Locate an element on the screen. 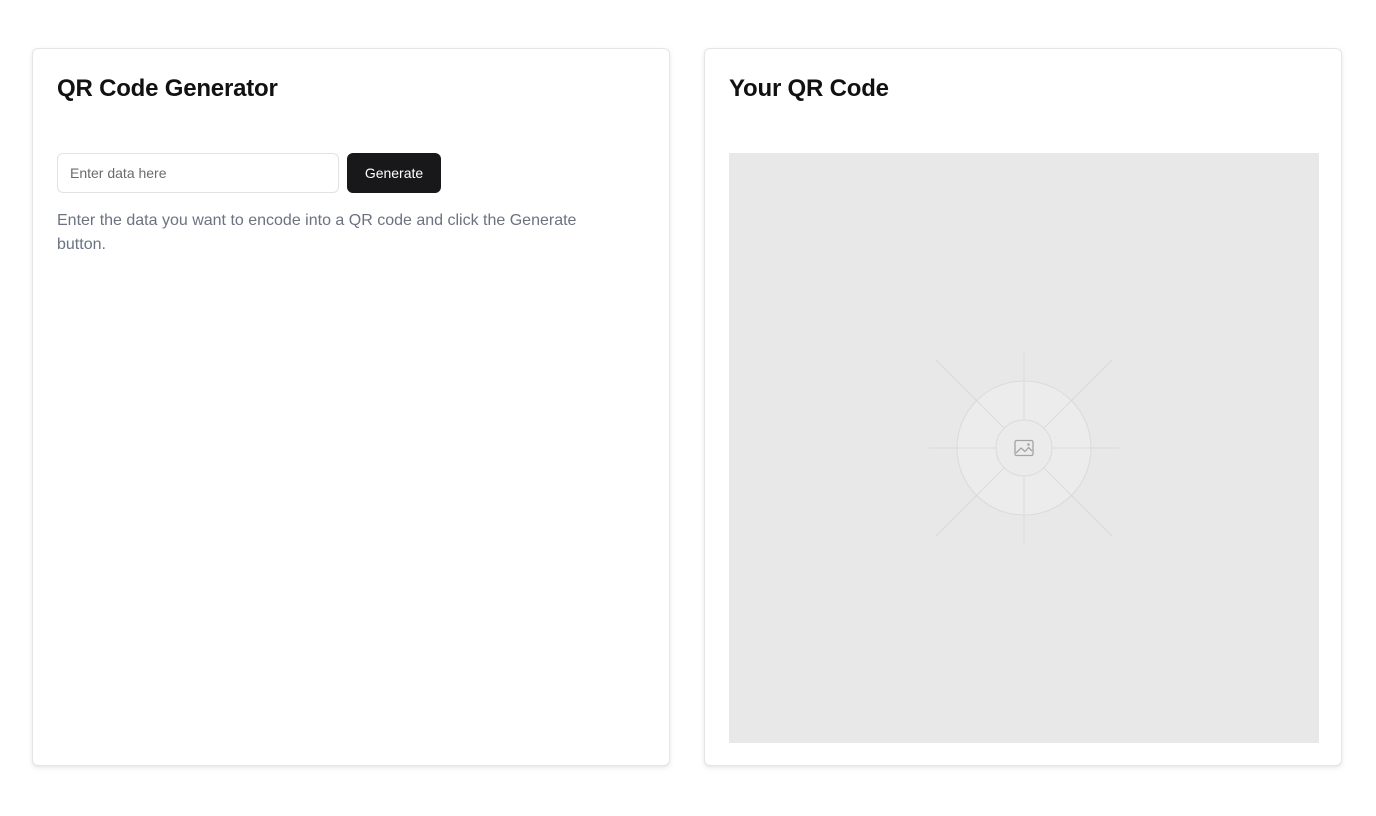 This screenshot has width=1376, height=816. data-input is located at coordinates (198, 173).